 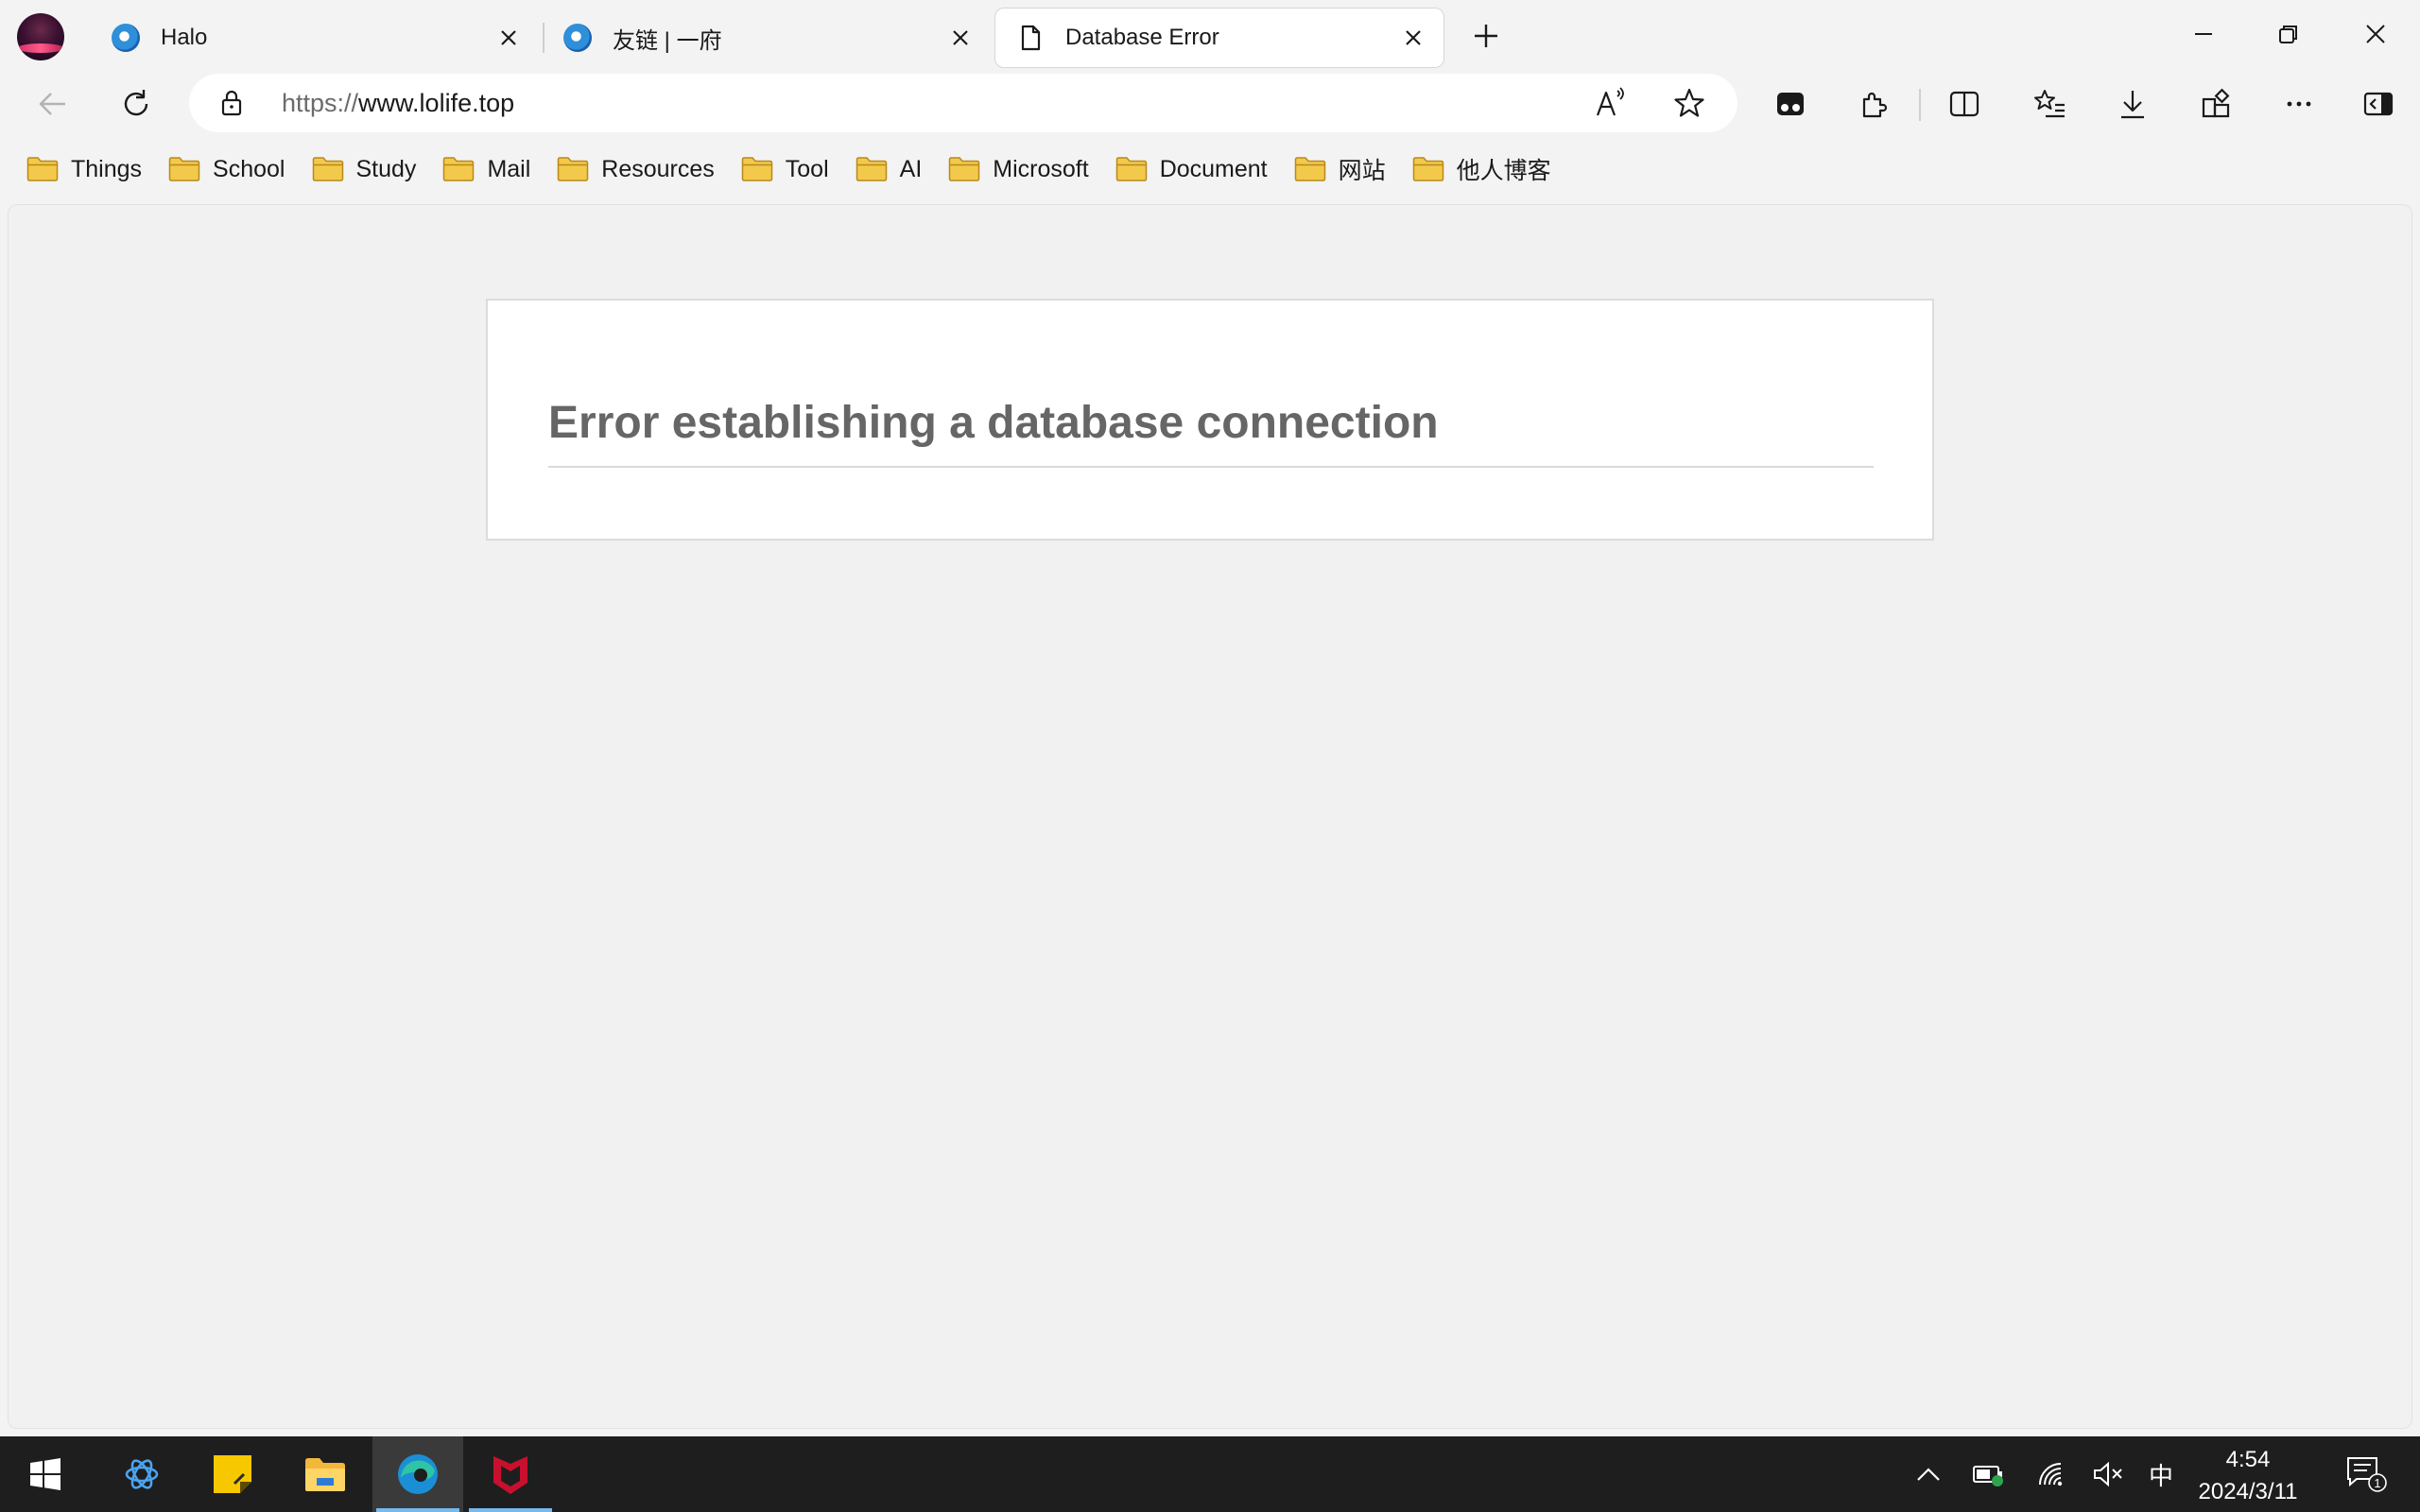 I want to click on sticky-notes-icon, so click(x=233, y=1474).